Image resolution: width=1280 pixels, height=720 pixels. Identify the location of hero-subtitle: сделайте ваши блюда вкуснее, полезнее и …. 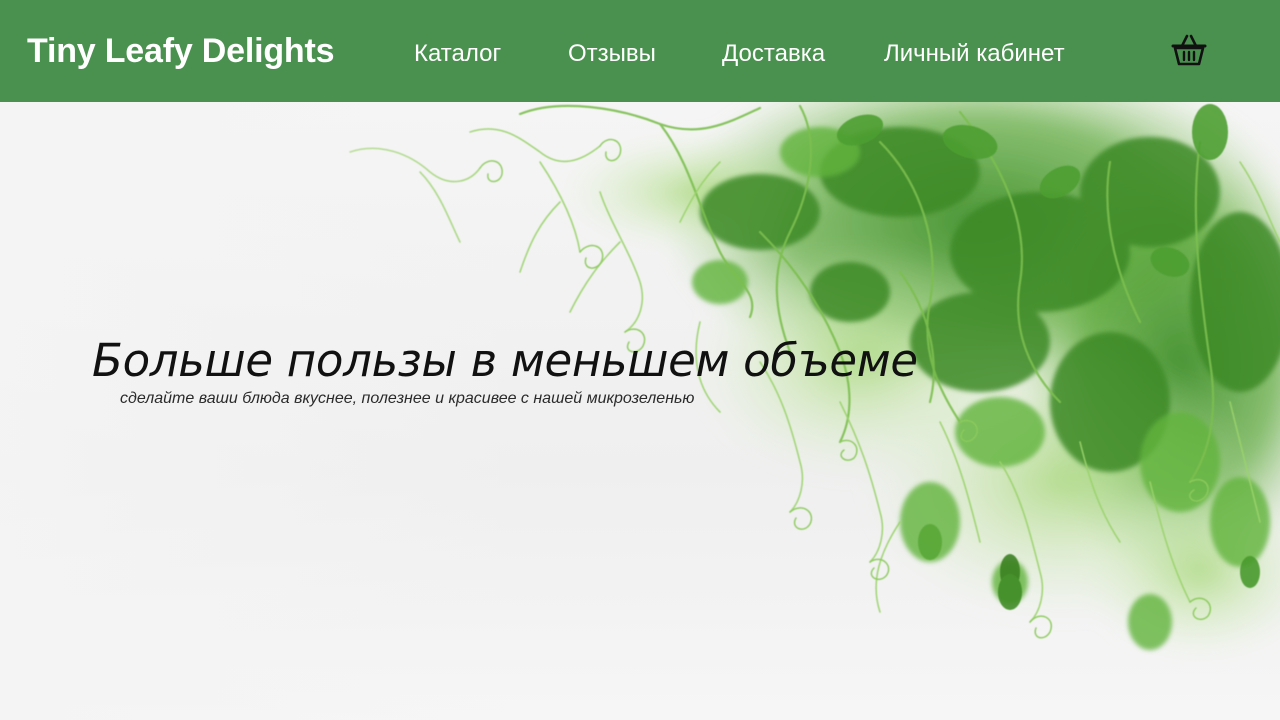
(407, 398).